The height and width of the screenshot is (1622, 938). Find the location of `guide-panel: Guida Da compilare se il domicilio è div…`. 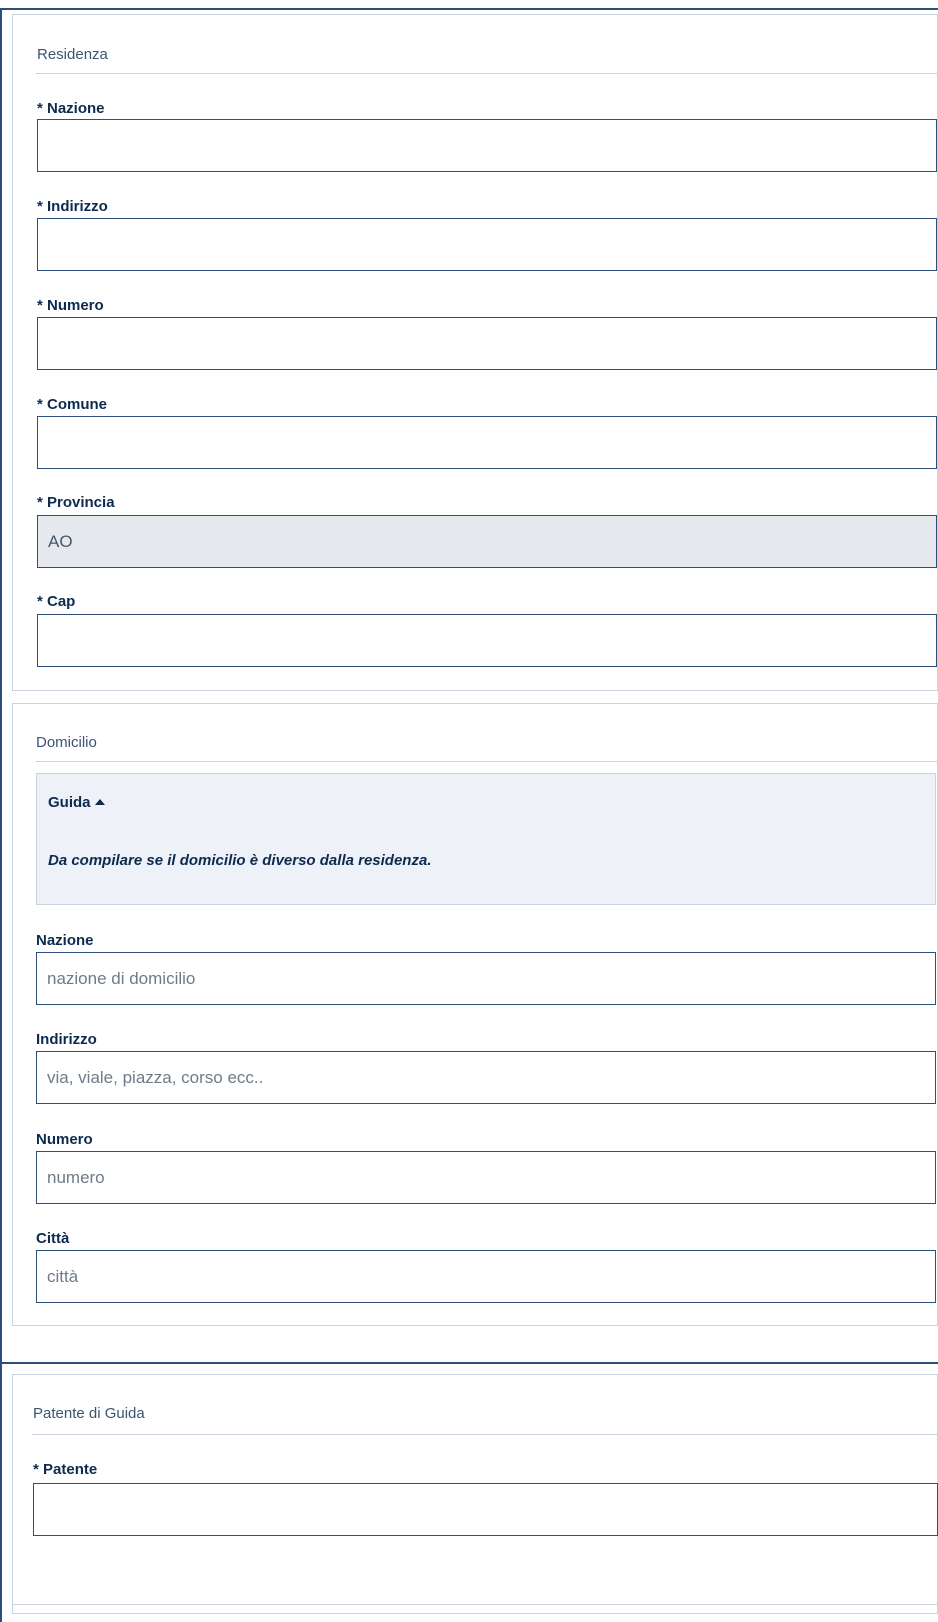

guide-panel: Guida Da compilare se il domicilio è div… is located at coordinates (486, 839).